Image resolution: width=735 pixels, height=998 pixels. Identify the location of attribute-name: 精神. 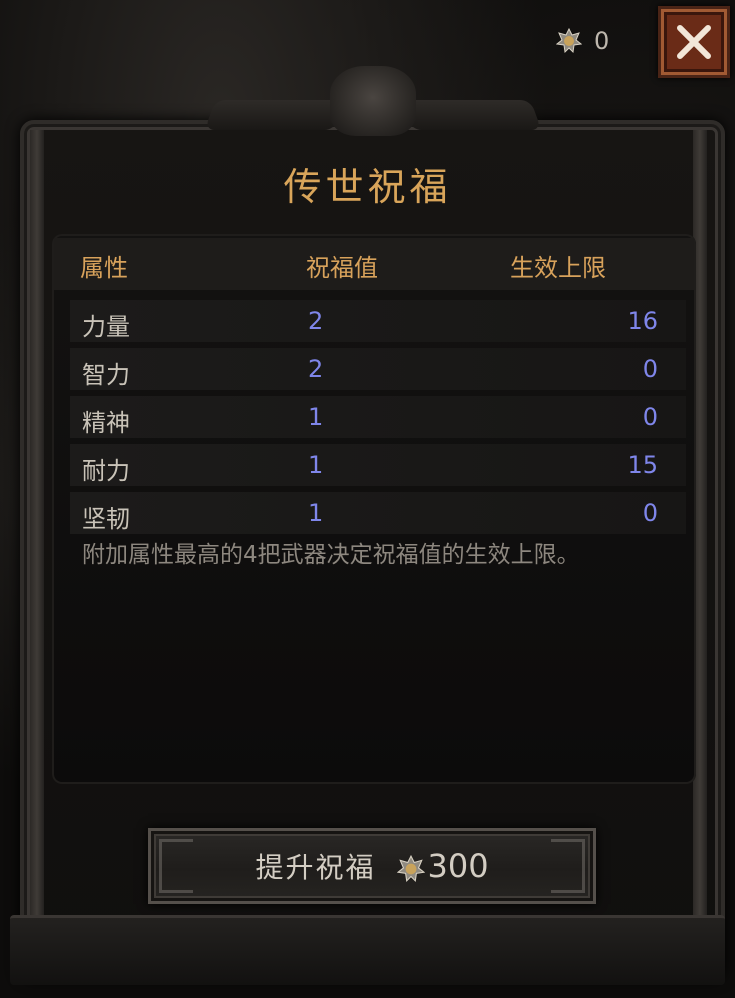
(106, 423).